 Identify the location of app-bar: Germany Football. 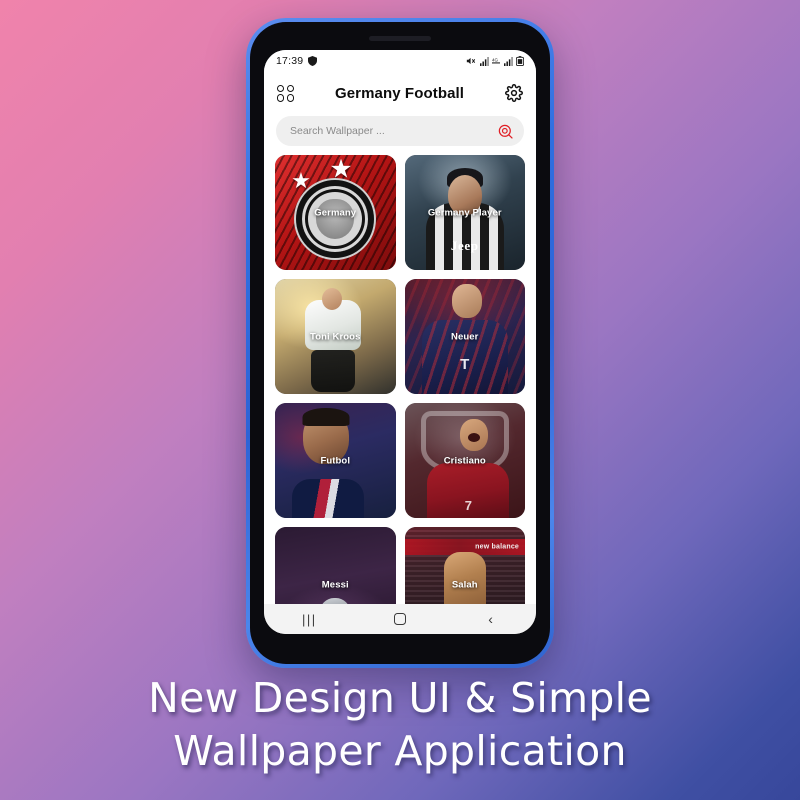
(400, 93).